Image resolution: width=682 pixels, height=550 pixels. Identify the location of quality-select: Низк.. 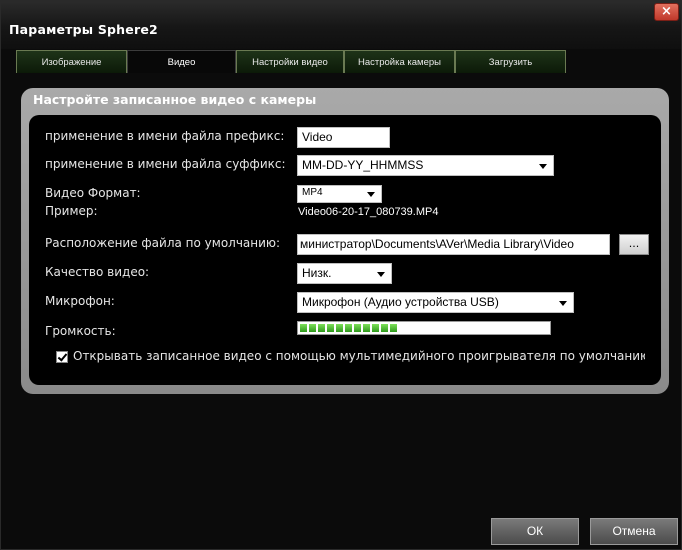
(344, 273).